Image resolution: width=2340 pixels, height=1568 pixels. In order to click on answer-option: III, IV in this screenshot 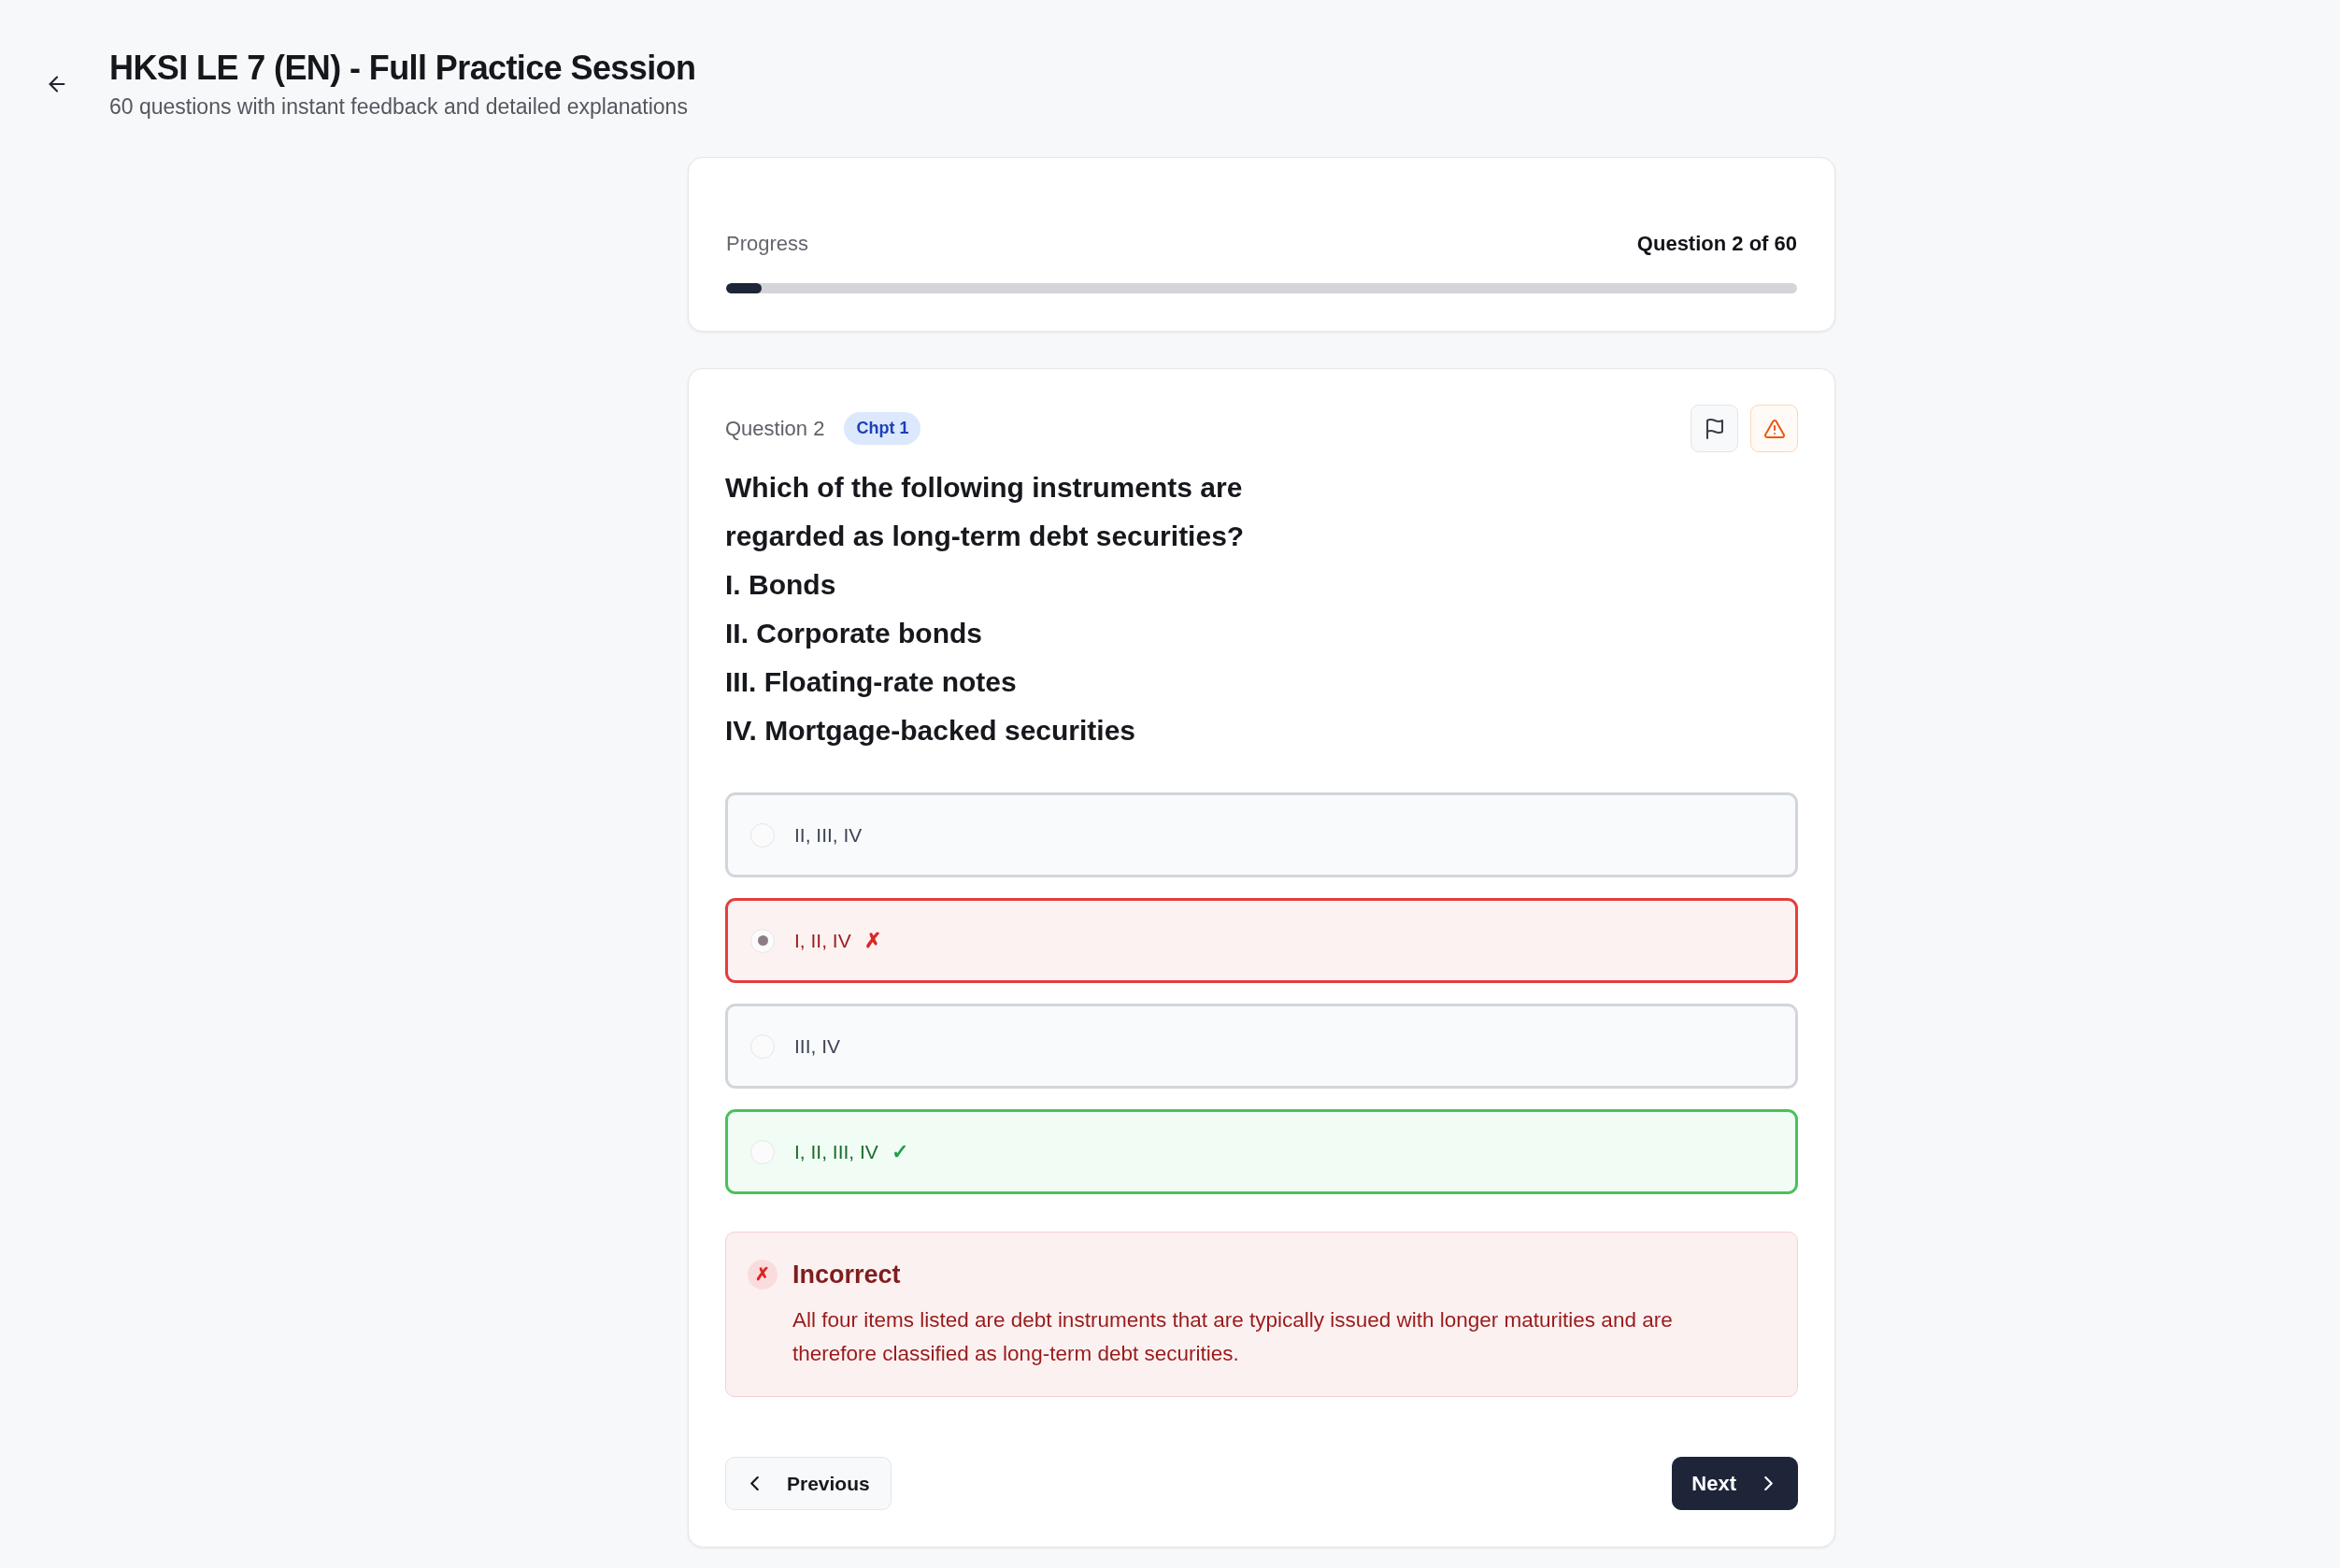, I will do `click(1261, 1047)`.